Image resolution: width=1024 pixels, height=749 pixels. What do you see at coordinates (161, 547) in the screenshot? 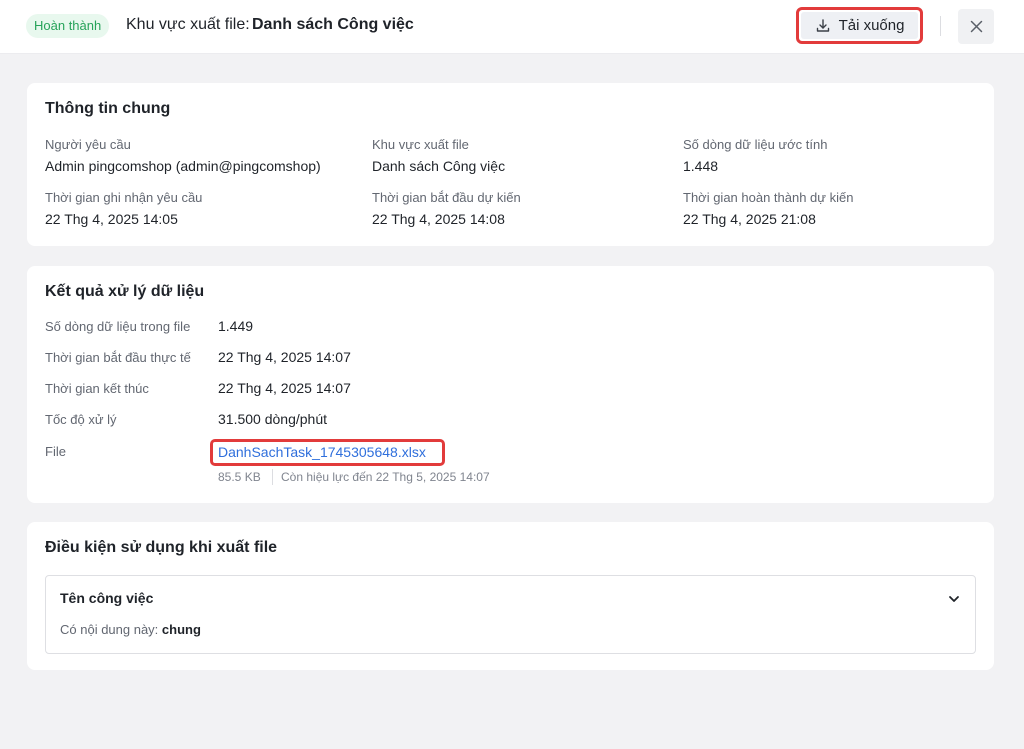
I see `conditions-title: Điều kiện sử dụng khi xuất file` at bounding box center [161, 547].